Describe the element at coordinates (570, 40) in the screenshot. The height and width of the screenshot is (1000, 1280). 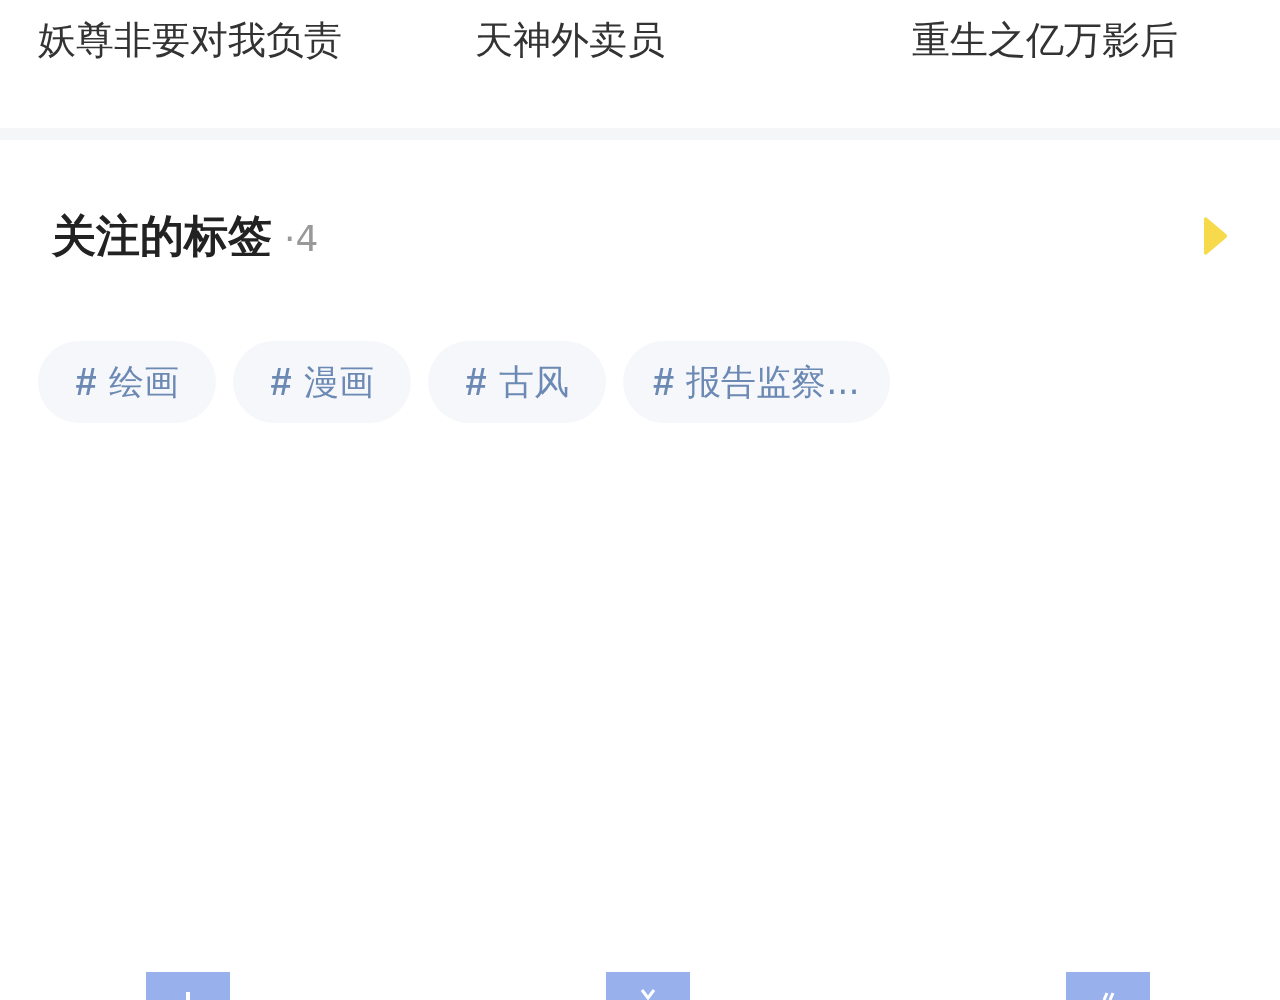
I see `book-title: 天神外卖员` at that location.